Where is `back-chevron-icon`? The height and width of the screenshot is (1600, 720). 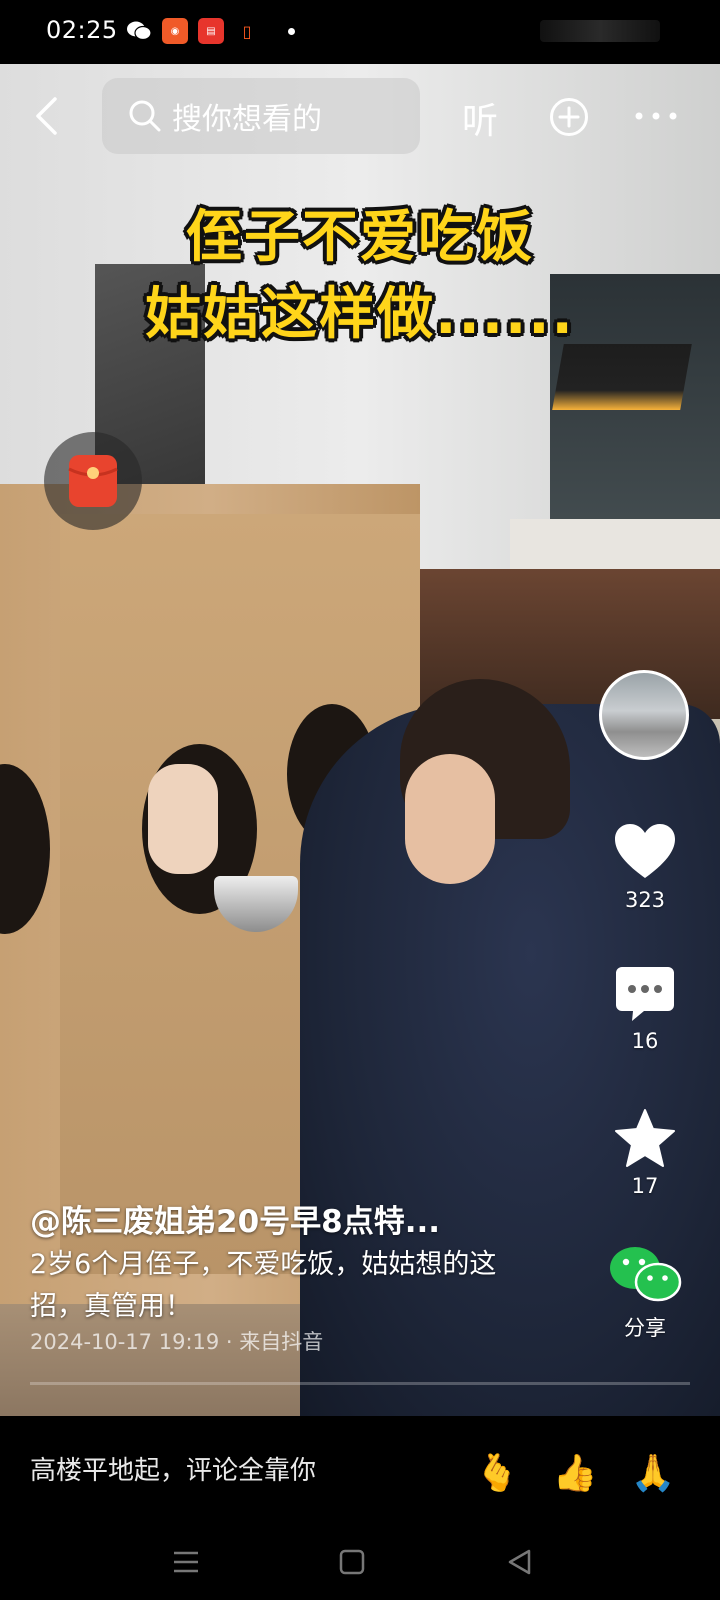 back-chevron-icon is located at coordinates (46, 116).